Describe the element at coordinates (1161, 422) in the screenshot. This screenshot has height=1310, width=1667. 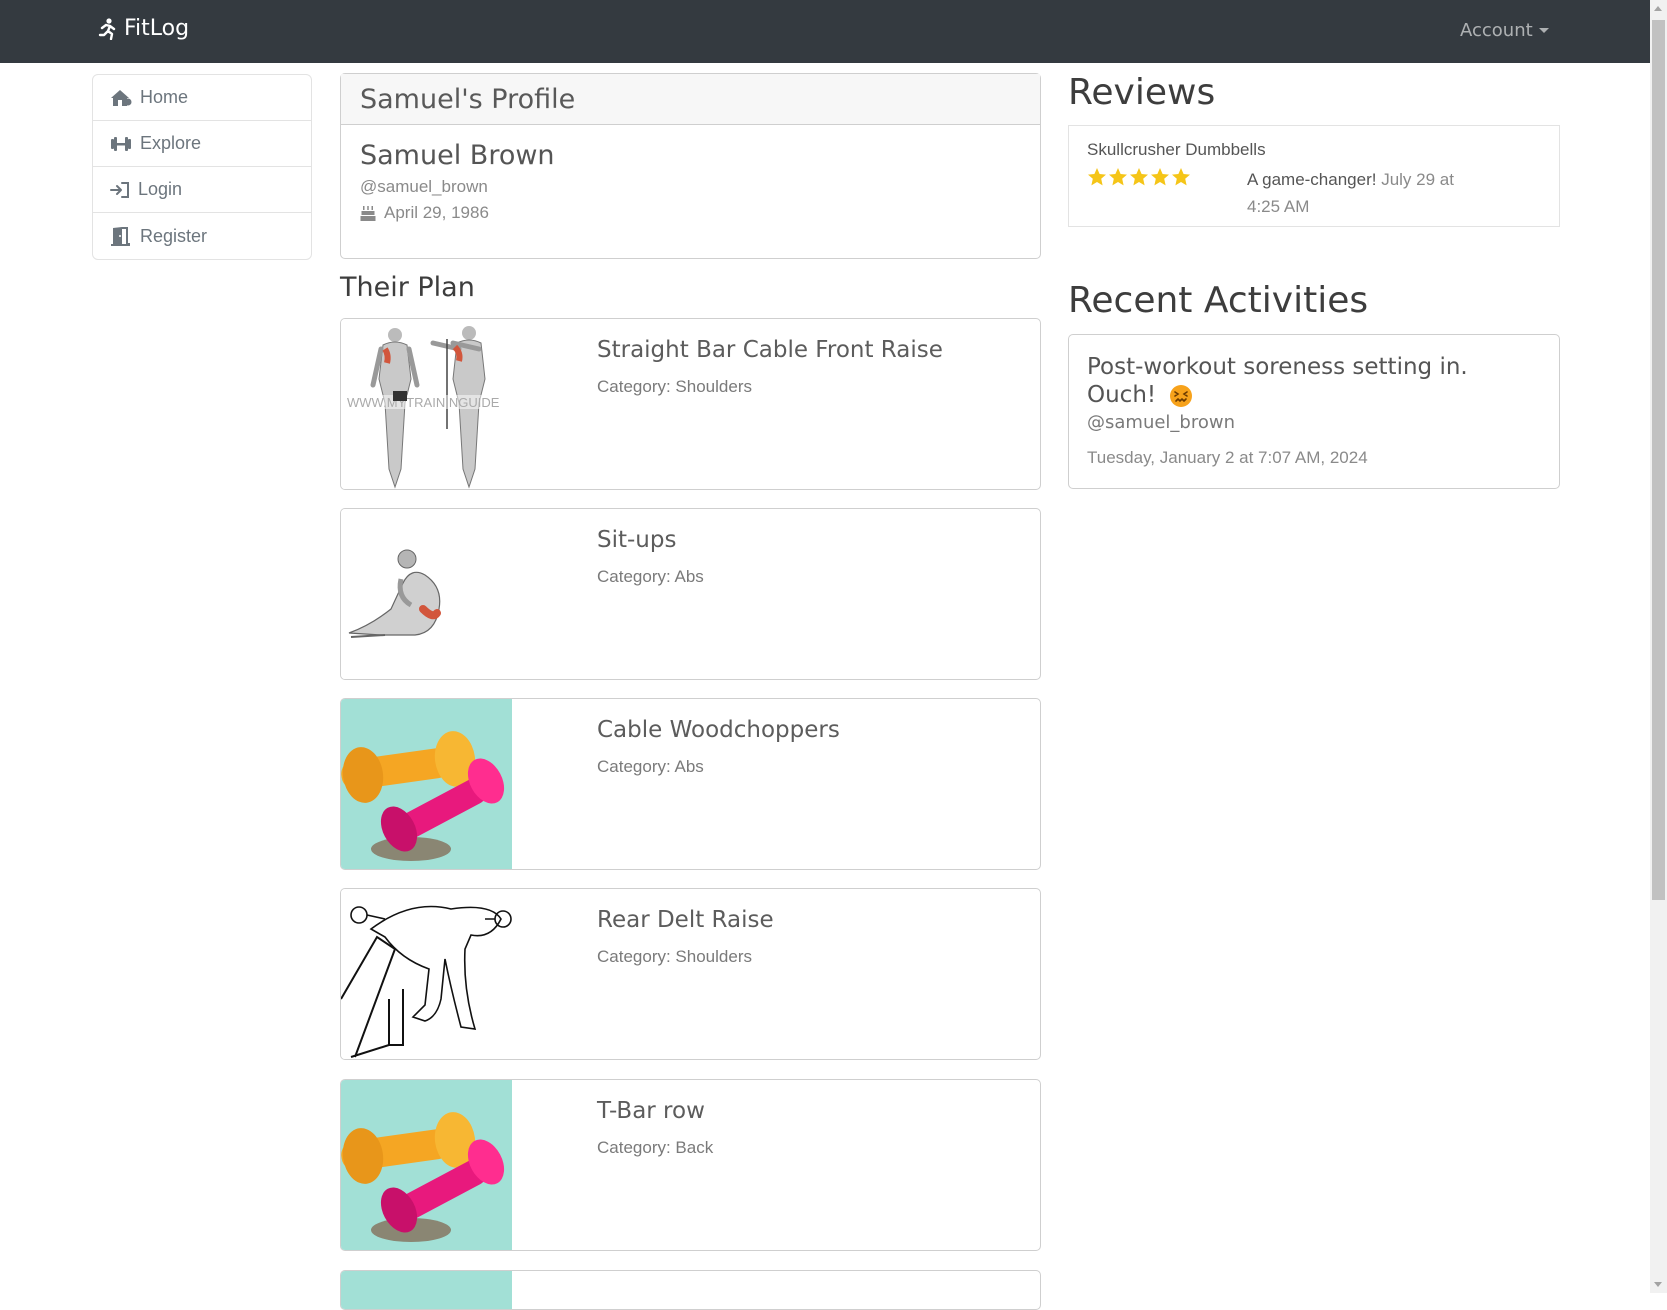
I see `activity-user: @samuel_brown` at that location.